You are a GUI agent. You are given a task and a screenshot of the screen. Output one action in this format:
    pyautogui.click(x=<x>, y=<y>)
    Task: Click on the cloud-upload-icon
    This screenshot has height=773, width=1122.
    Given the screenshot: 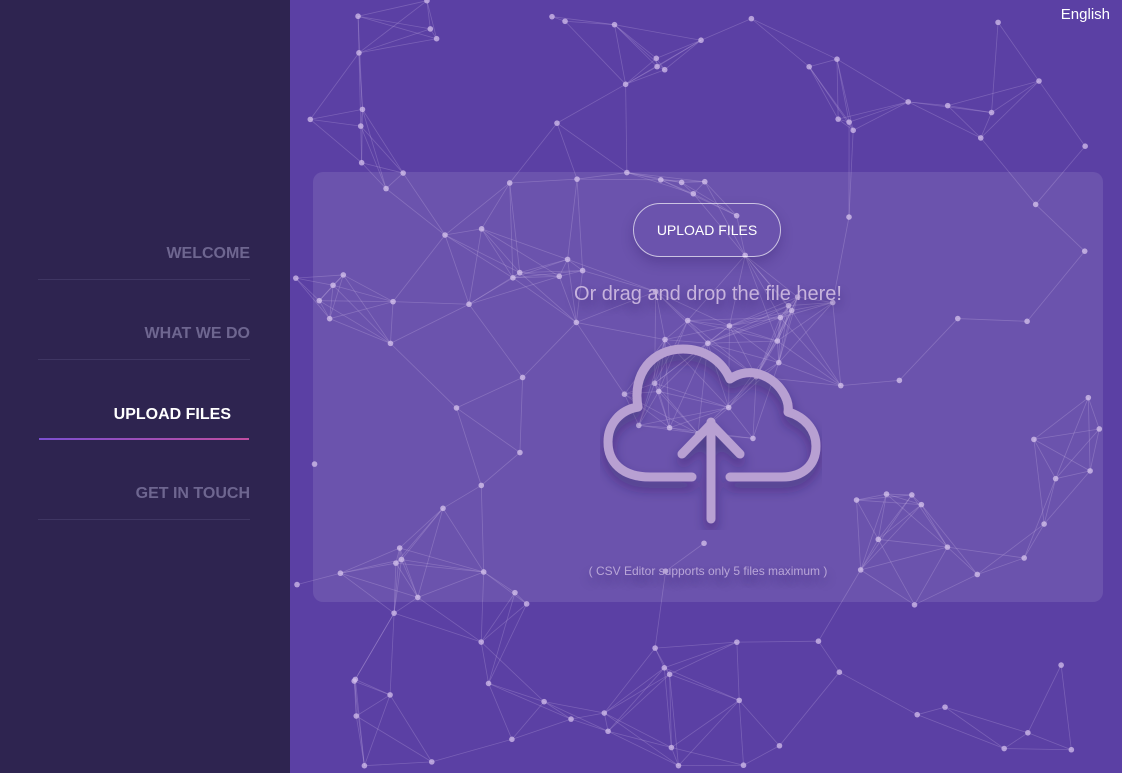 What is the action you would take?
    pyautogui.click(x=711, y=437)
    